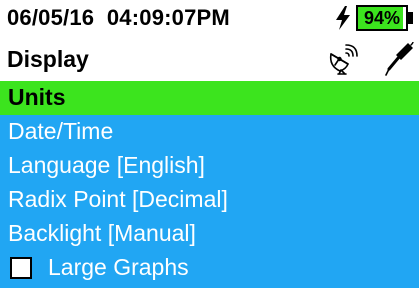 This screenshot has height=288, width=419. I want to click on battery-indicator: 94%, so click(382, 18).